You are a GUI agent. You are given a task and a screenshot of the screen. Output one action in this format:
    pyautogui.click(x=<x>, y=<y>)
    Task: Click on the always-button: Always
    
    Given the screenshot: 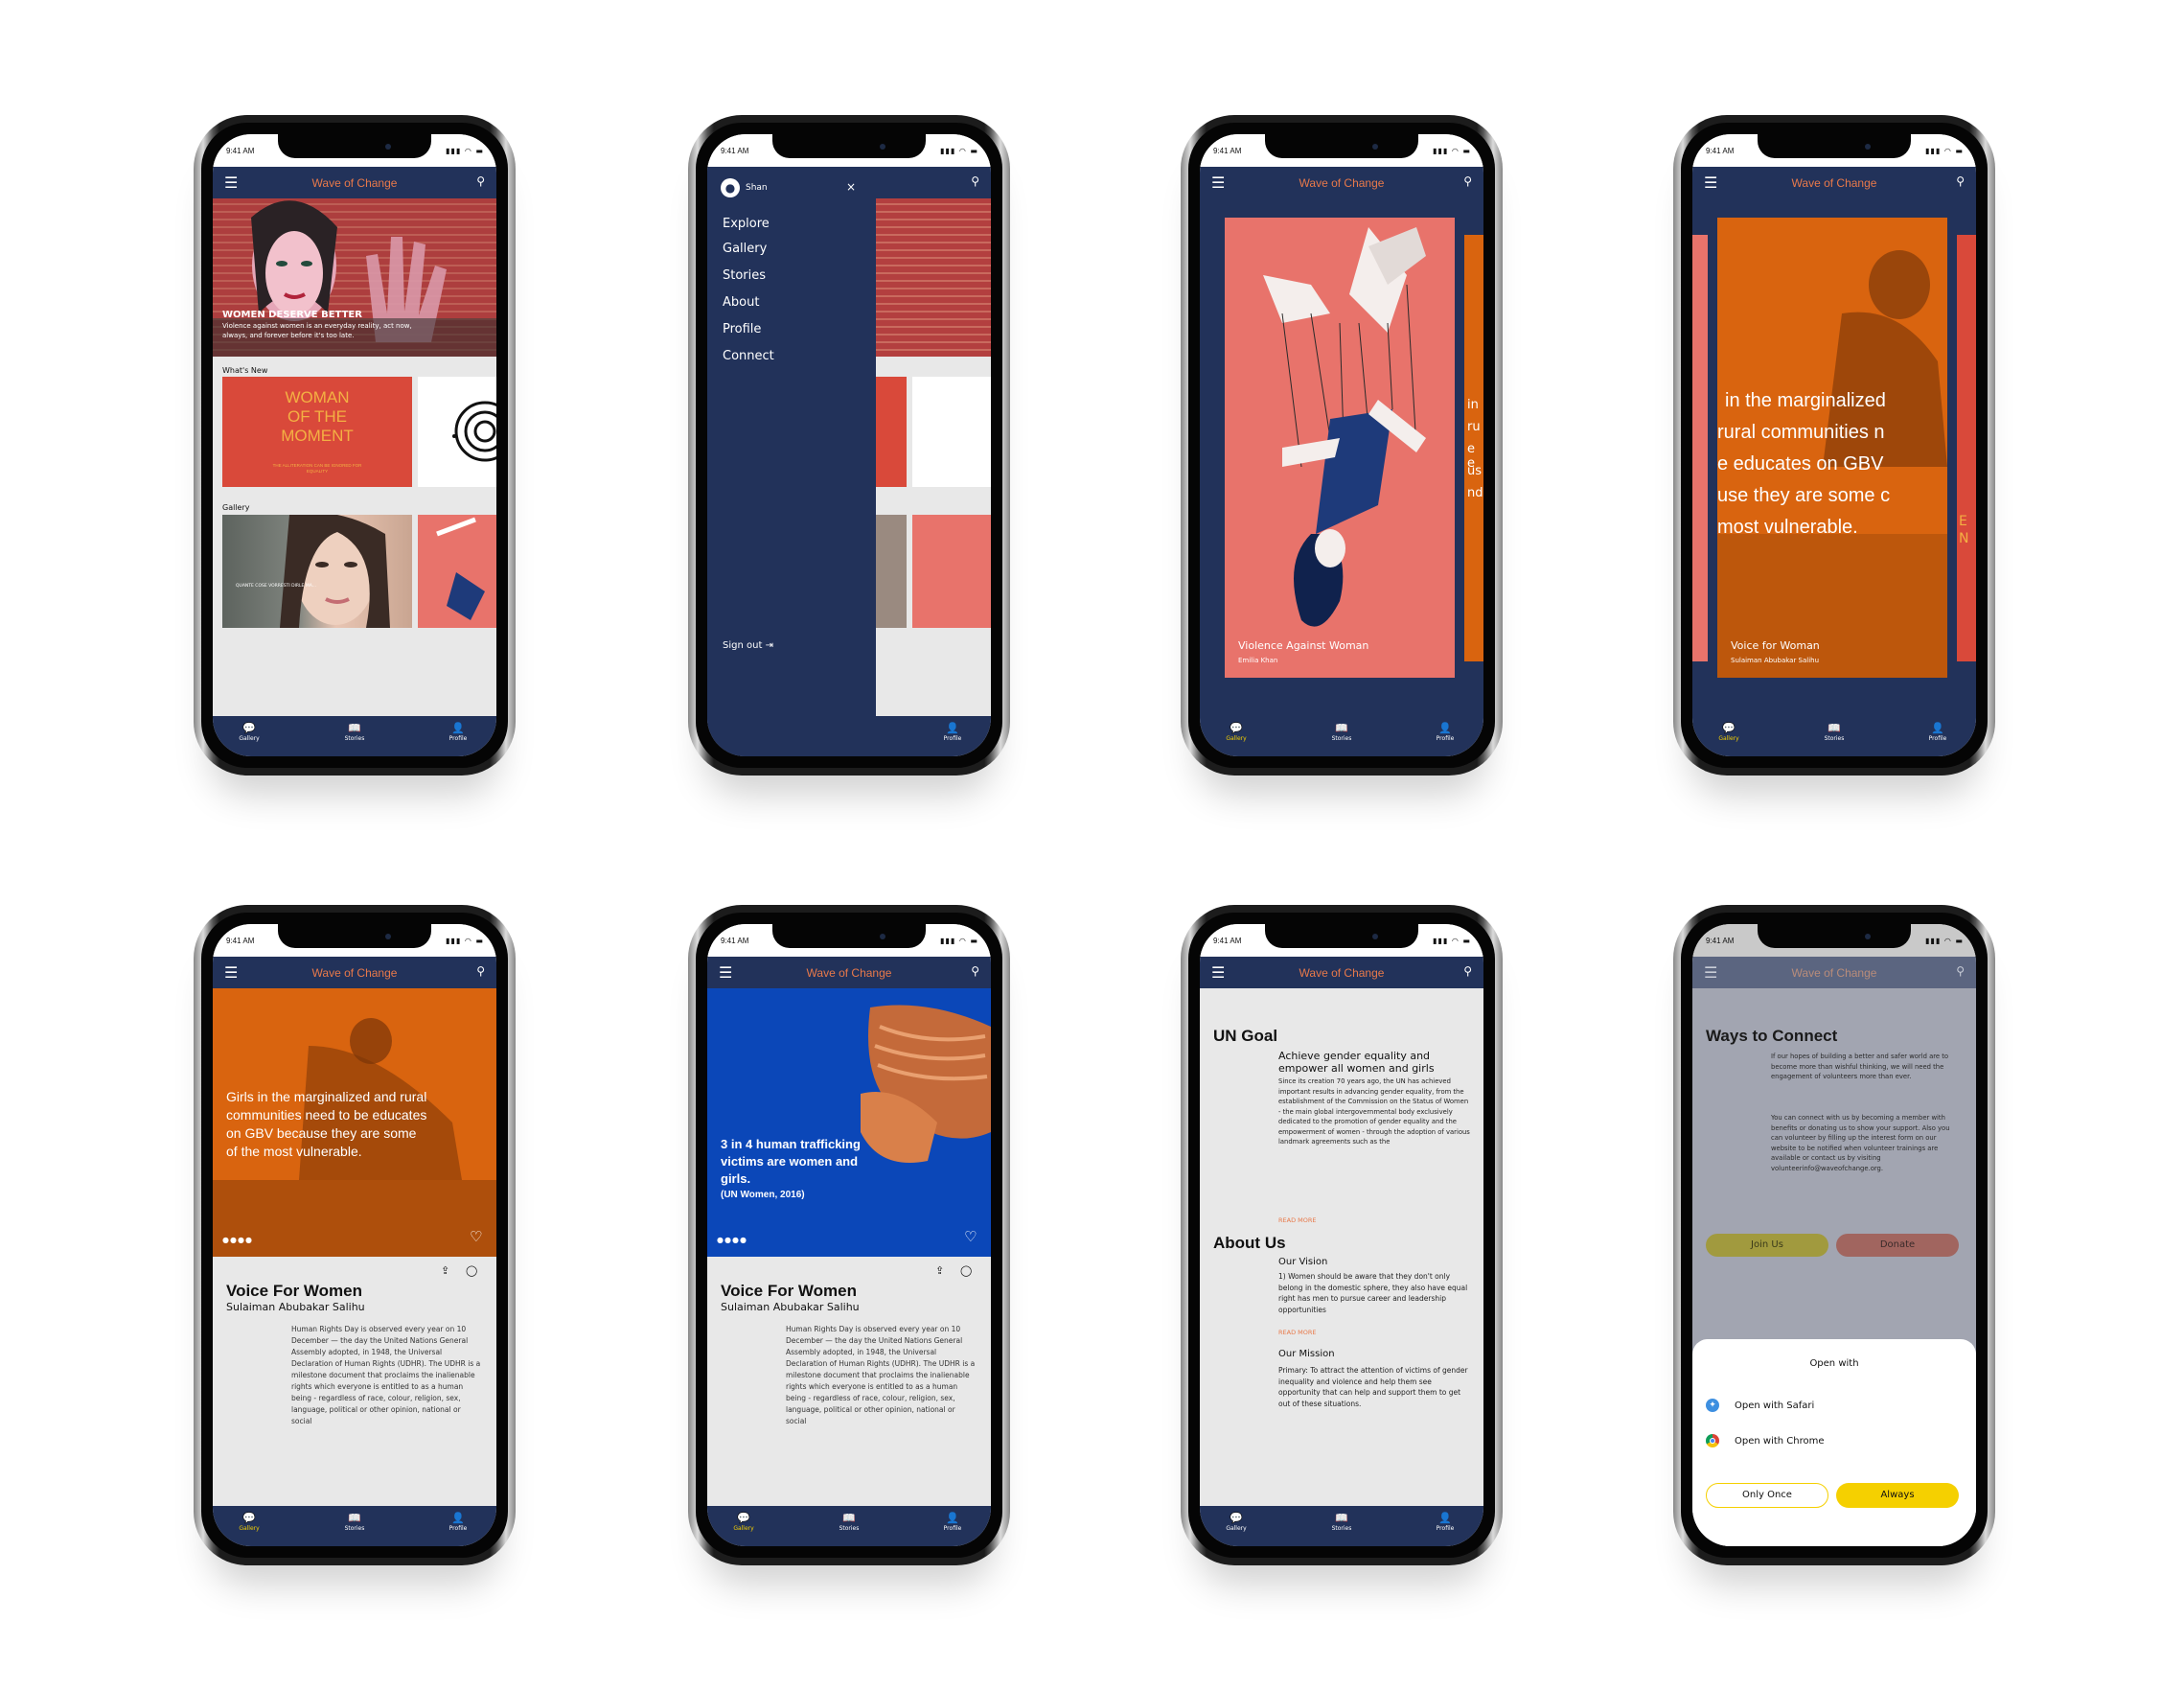 What is the action you would take?
    pyautogui.click(x=1898, y=1495)
    